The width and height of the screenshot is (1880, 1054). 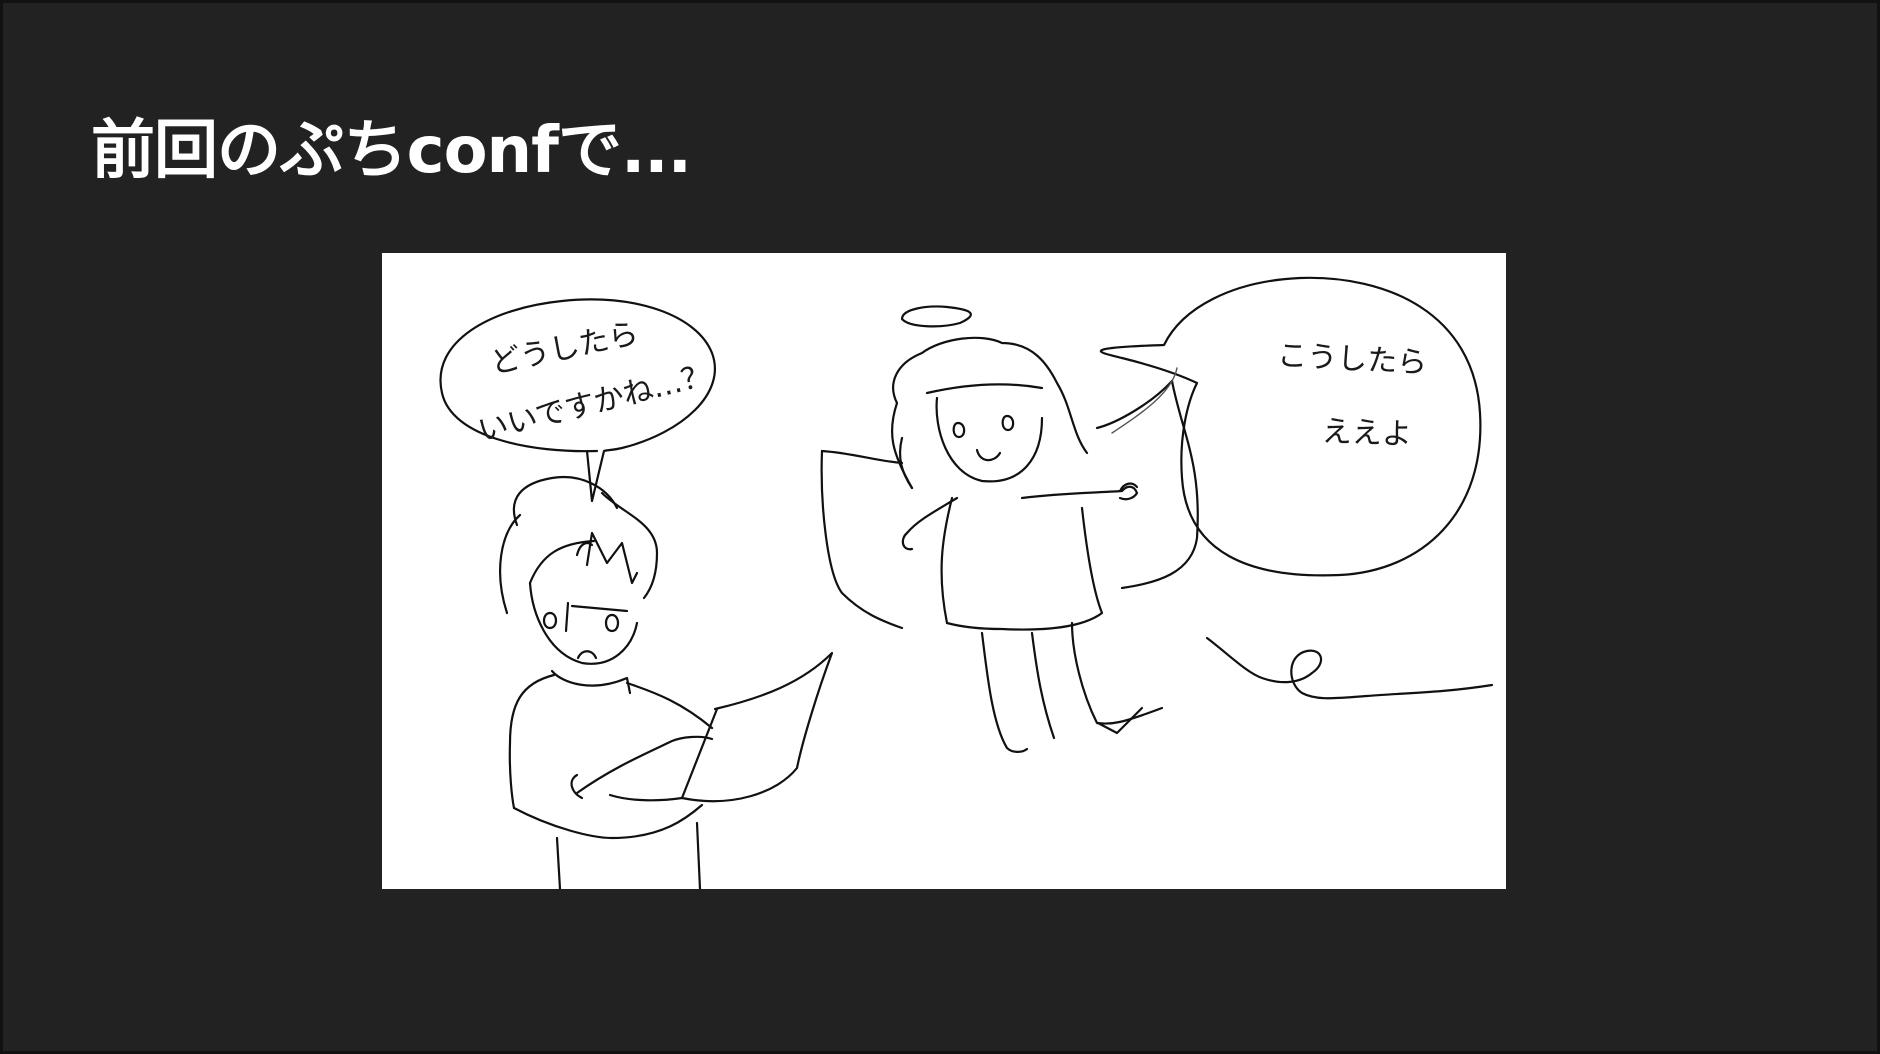 I want to click on person-with-laptop-drawing, so click(x=666, y=682).